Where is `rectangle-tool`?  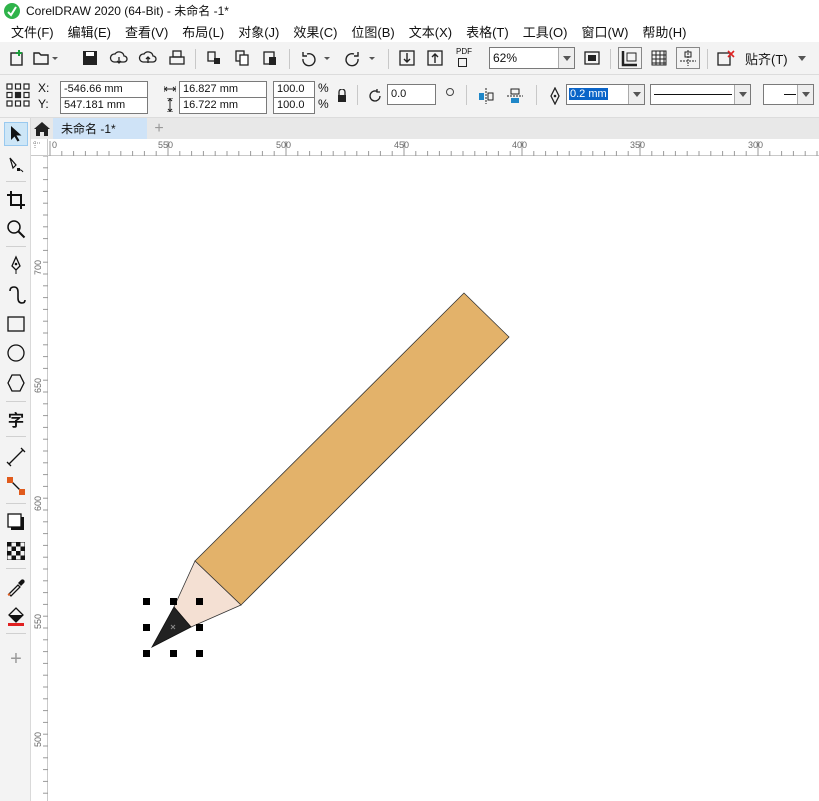 rectangle-tool is located at coordinates (16, 324).